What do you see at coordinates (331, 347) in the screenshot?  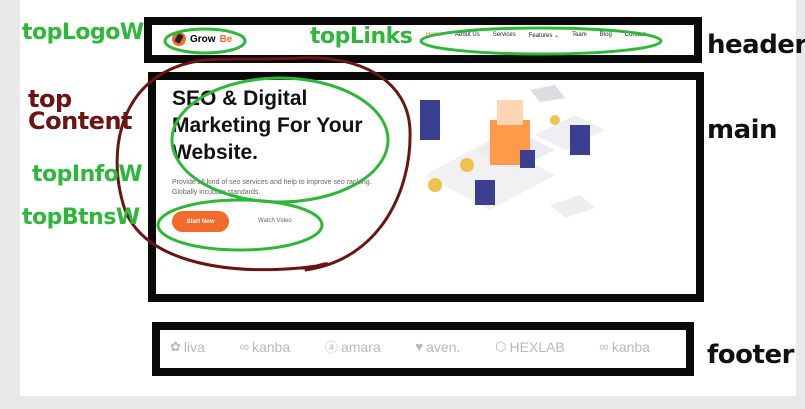 I see `circle-a-icon: ⓐ` at bounding box center [331, 347].